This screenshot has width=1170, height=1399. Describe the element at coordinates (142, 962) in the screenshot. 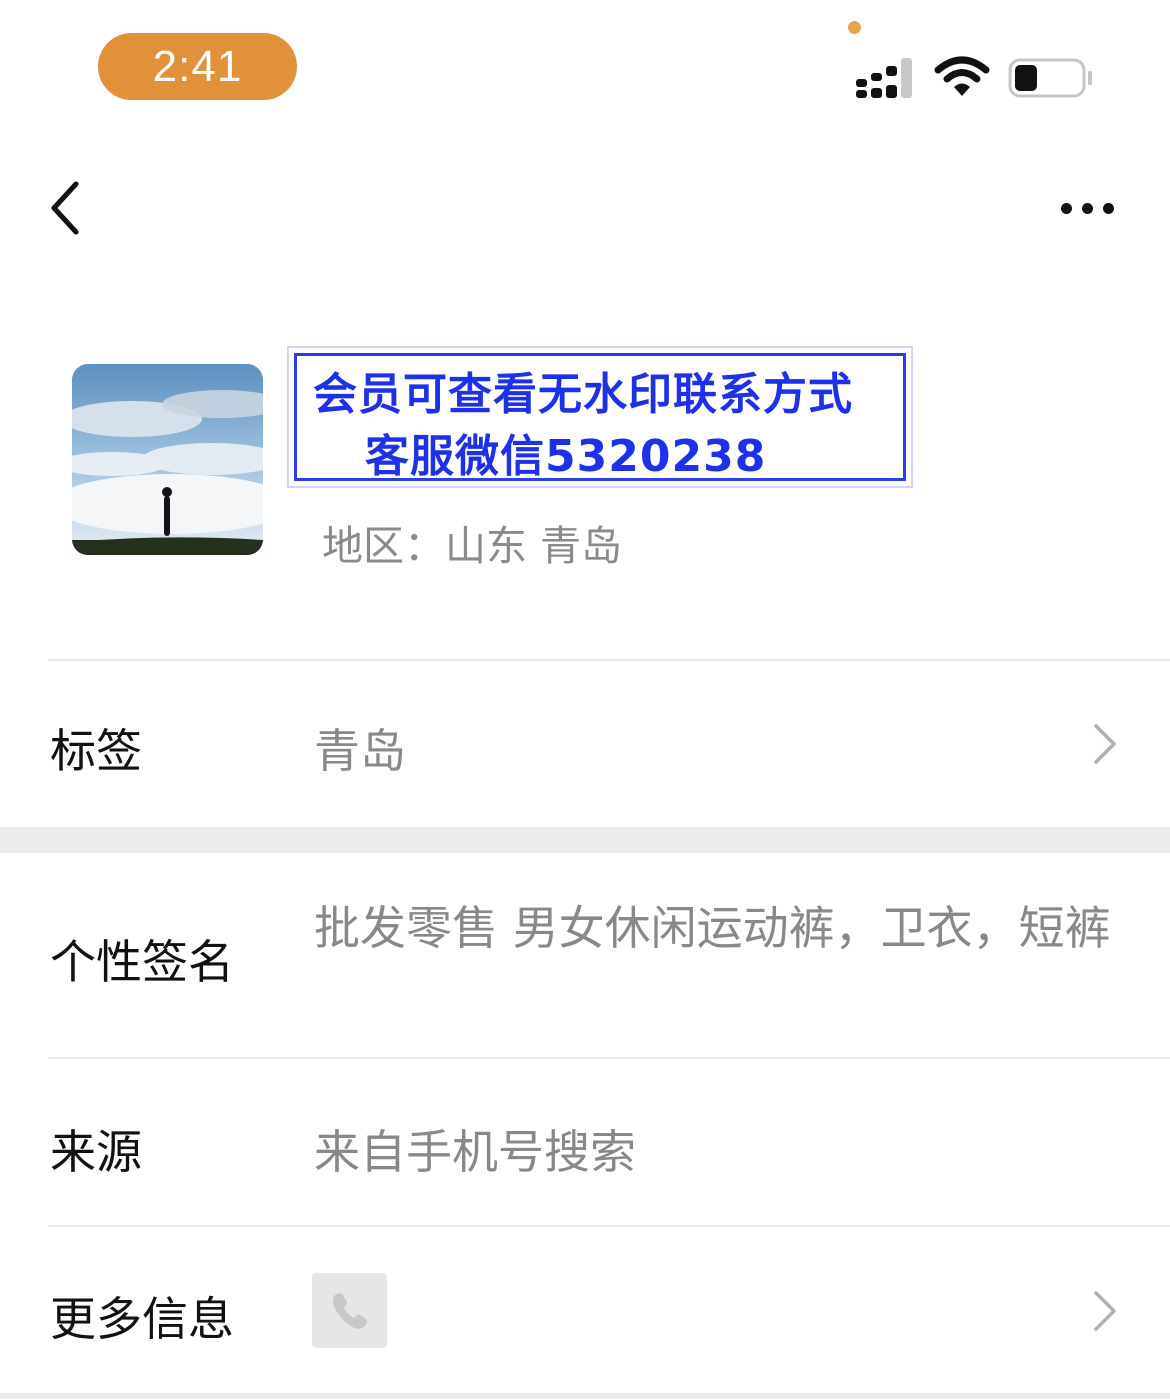

I see `signature-label: 个性签名` at that location.